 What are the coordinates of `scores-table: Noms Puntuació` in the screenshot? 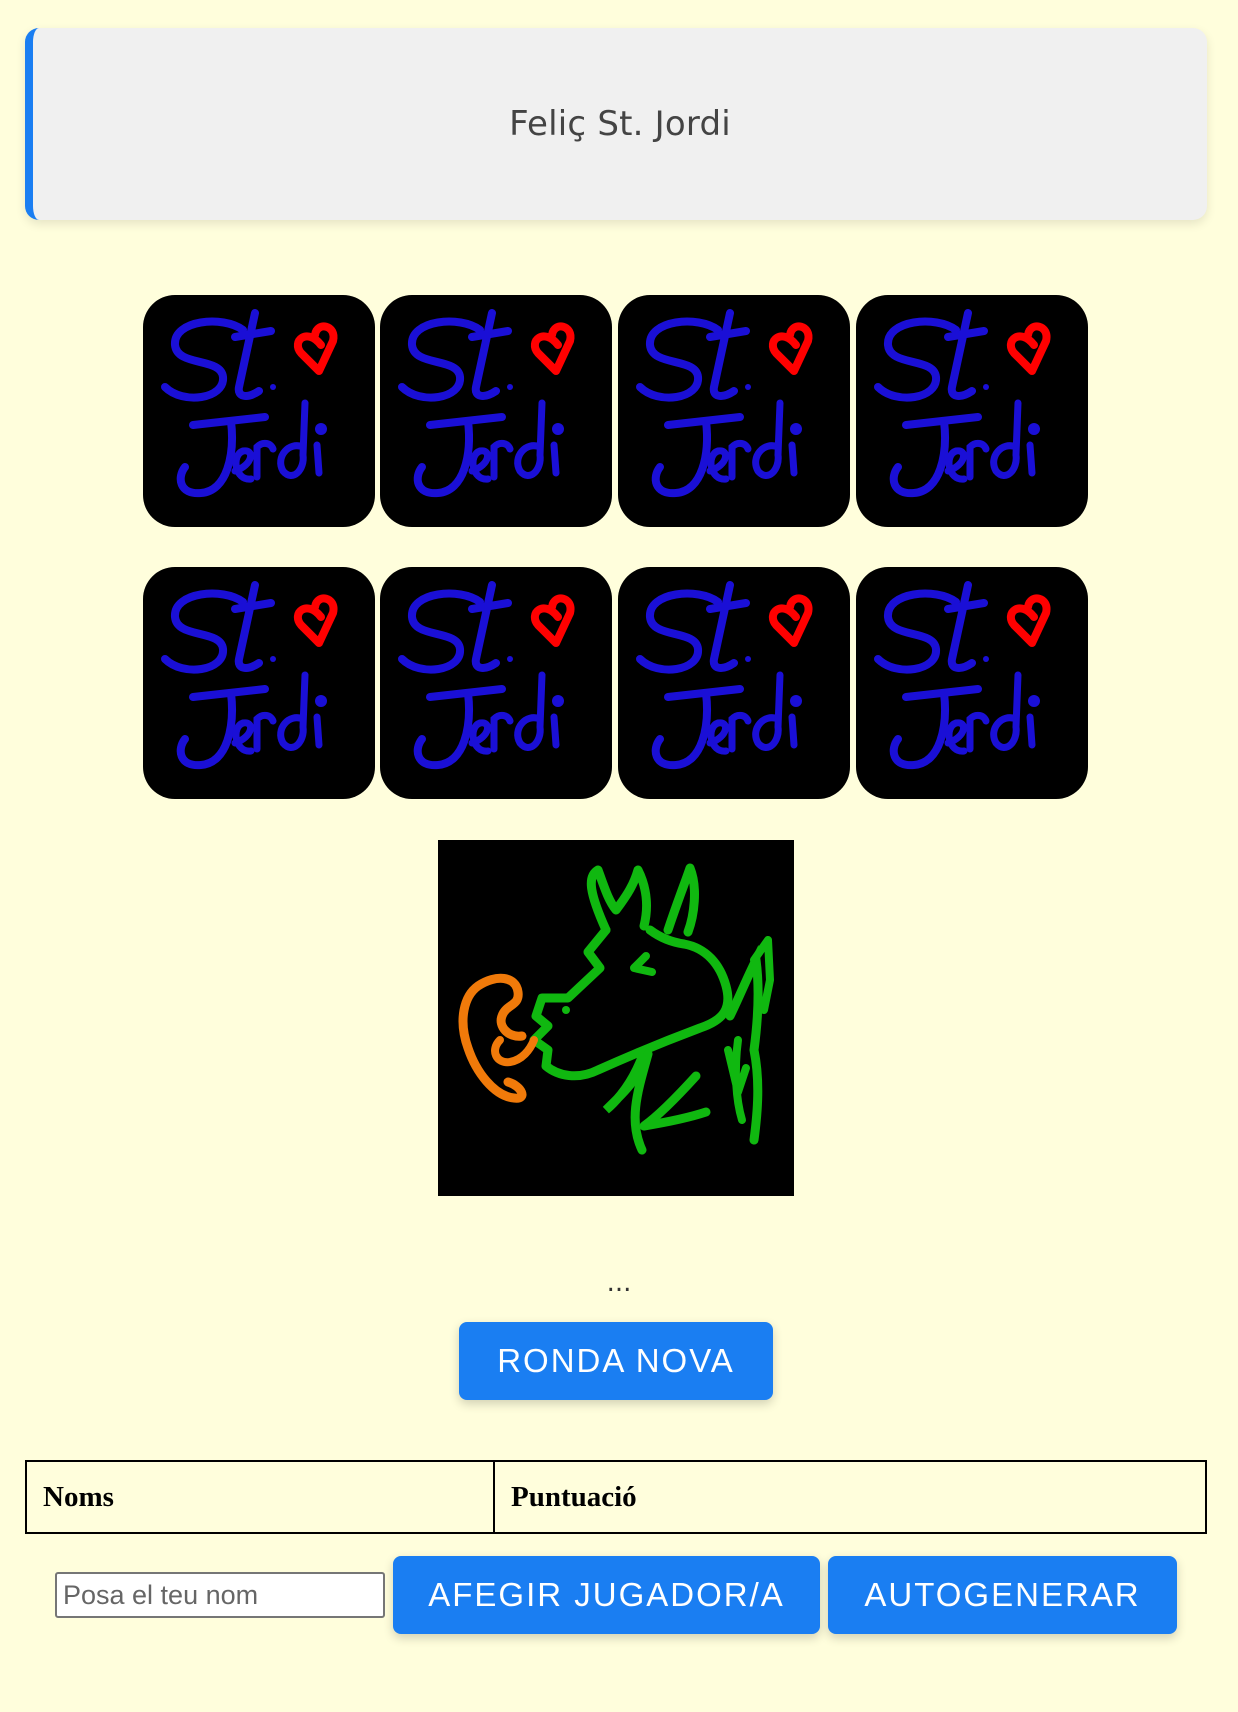 It's located at (616, 1497).